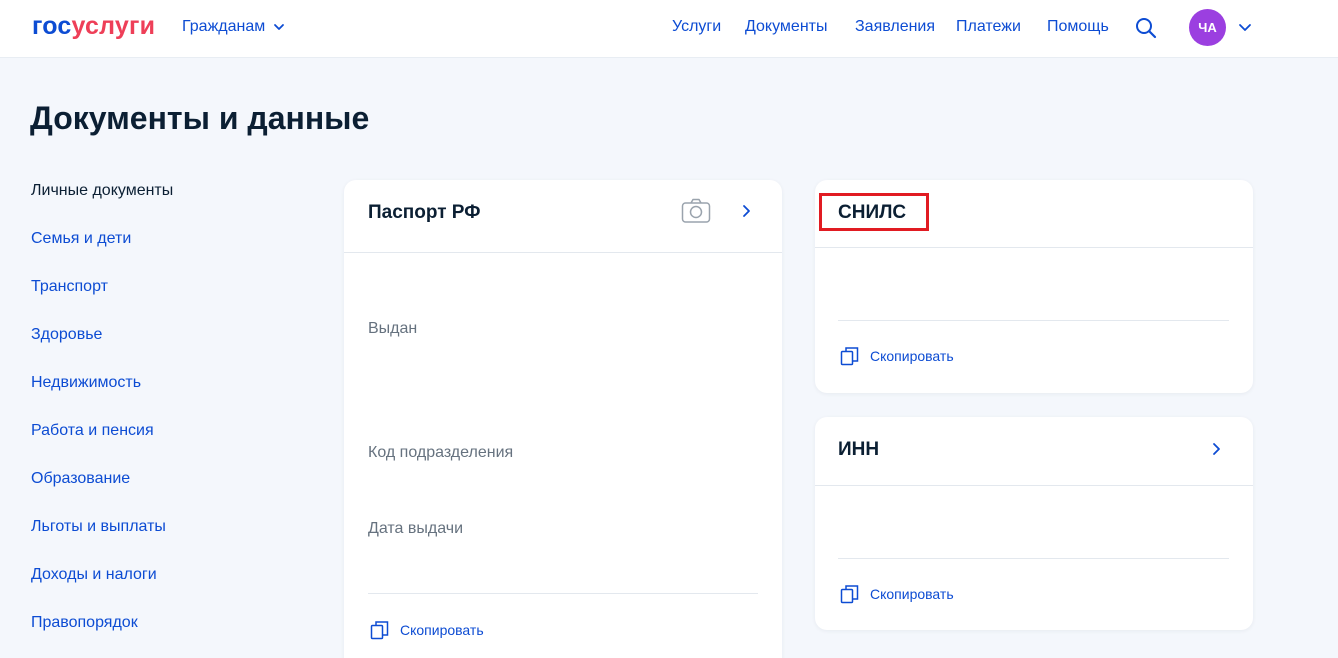 This screenshot has height=658, width=1338. Describe the element at coordinates (69, 287) in the screenshot. I see `sidebar-item-transport: Транспорт` at that location.